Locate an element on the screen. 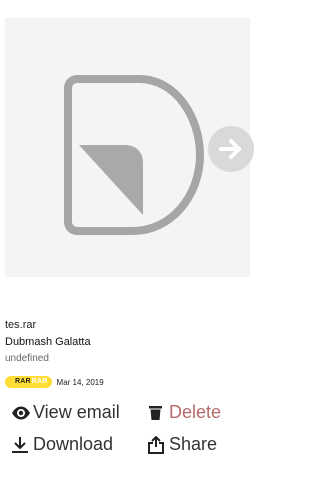  arrow-right-icon is located at coordinates (230, 149).